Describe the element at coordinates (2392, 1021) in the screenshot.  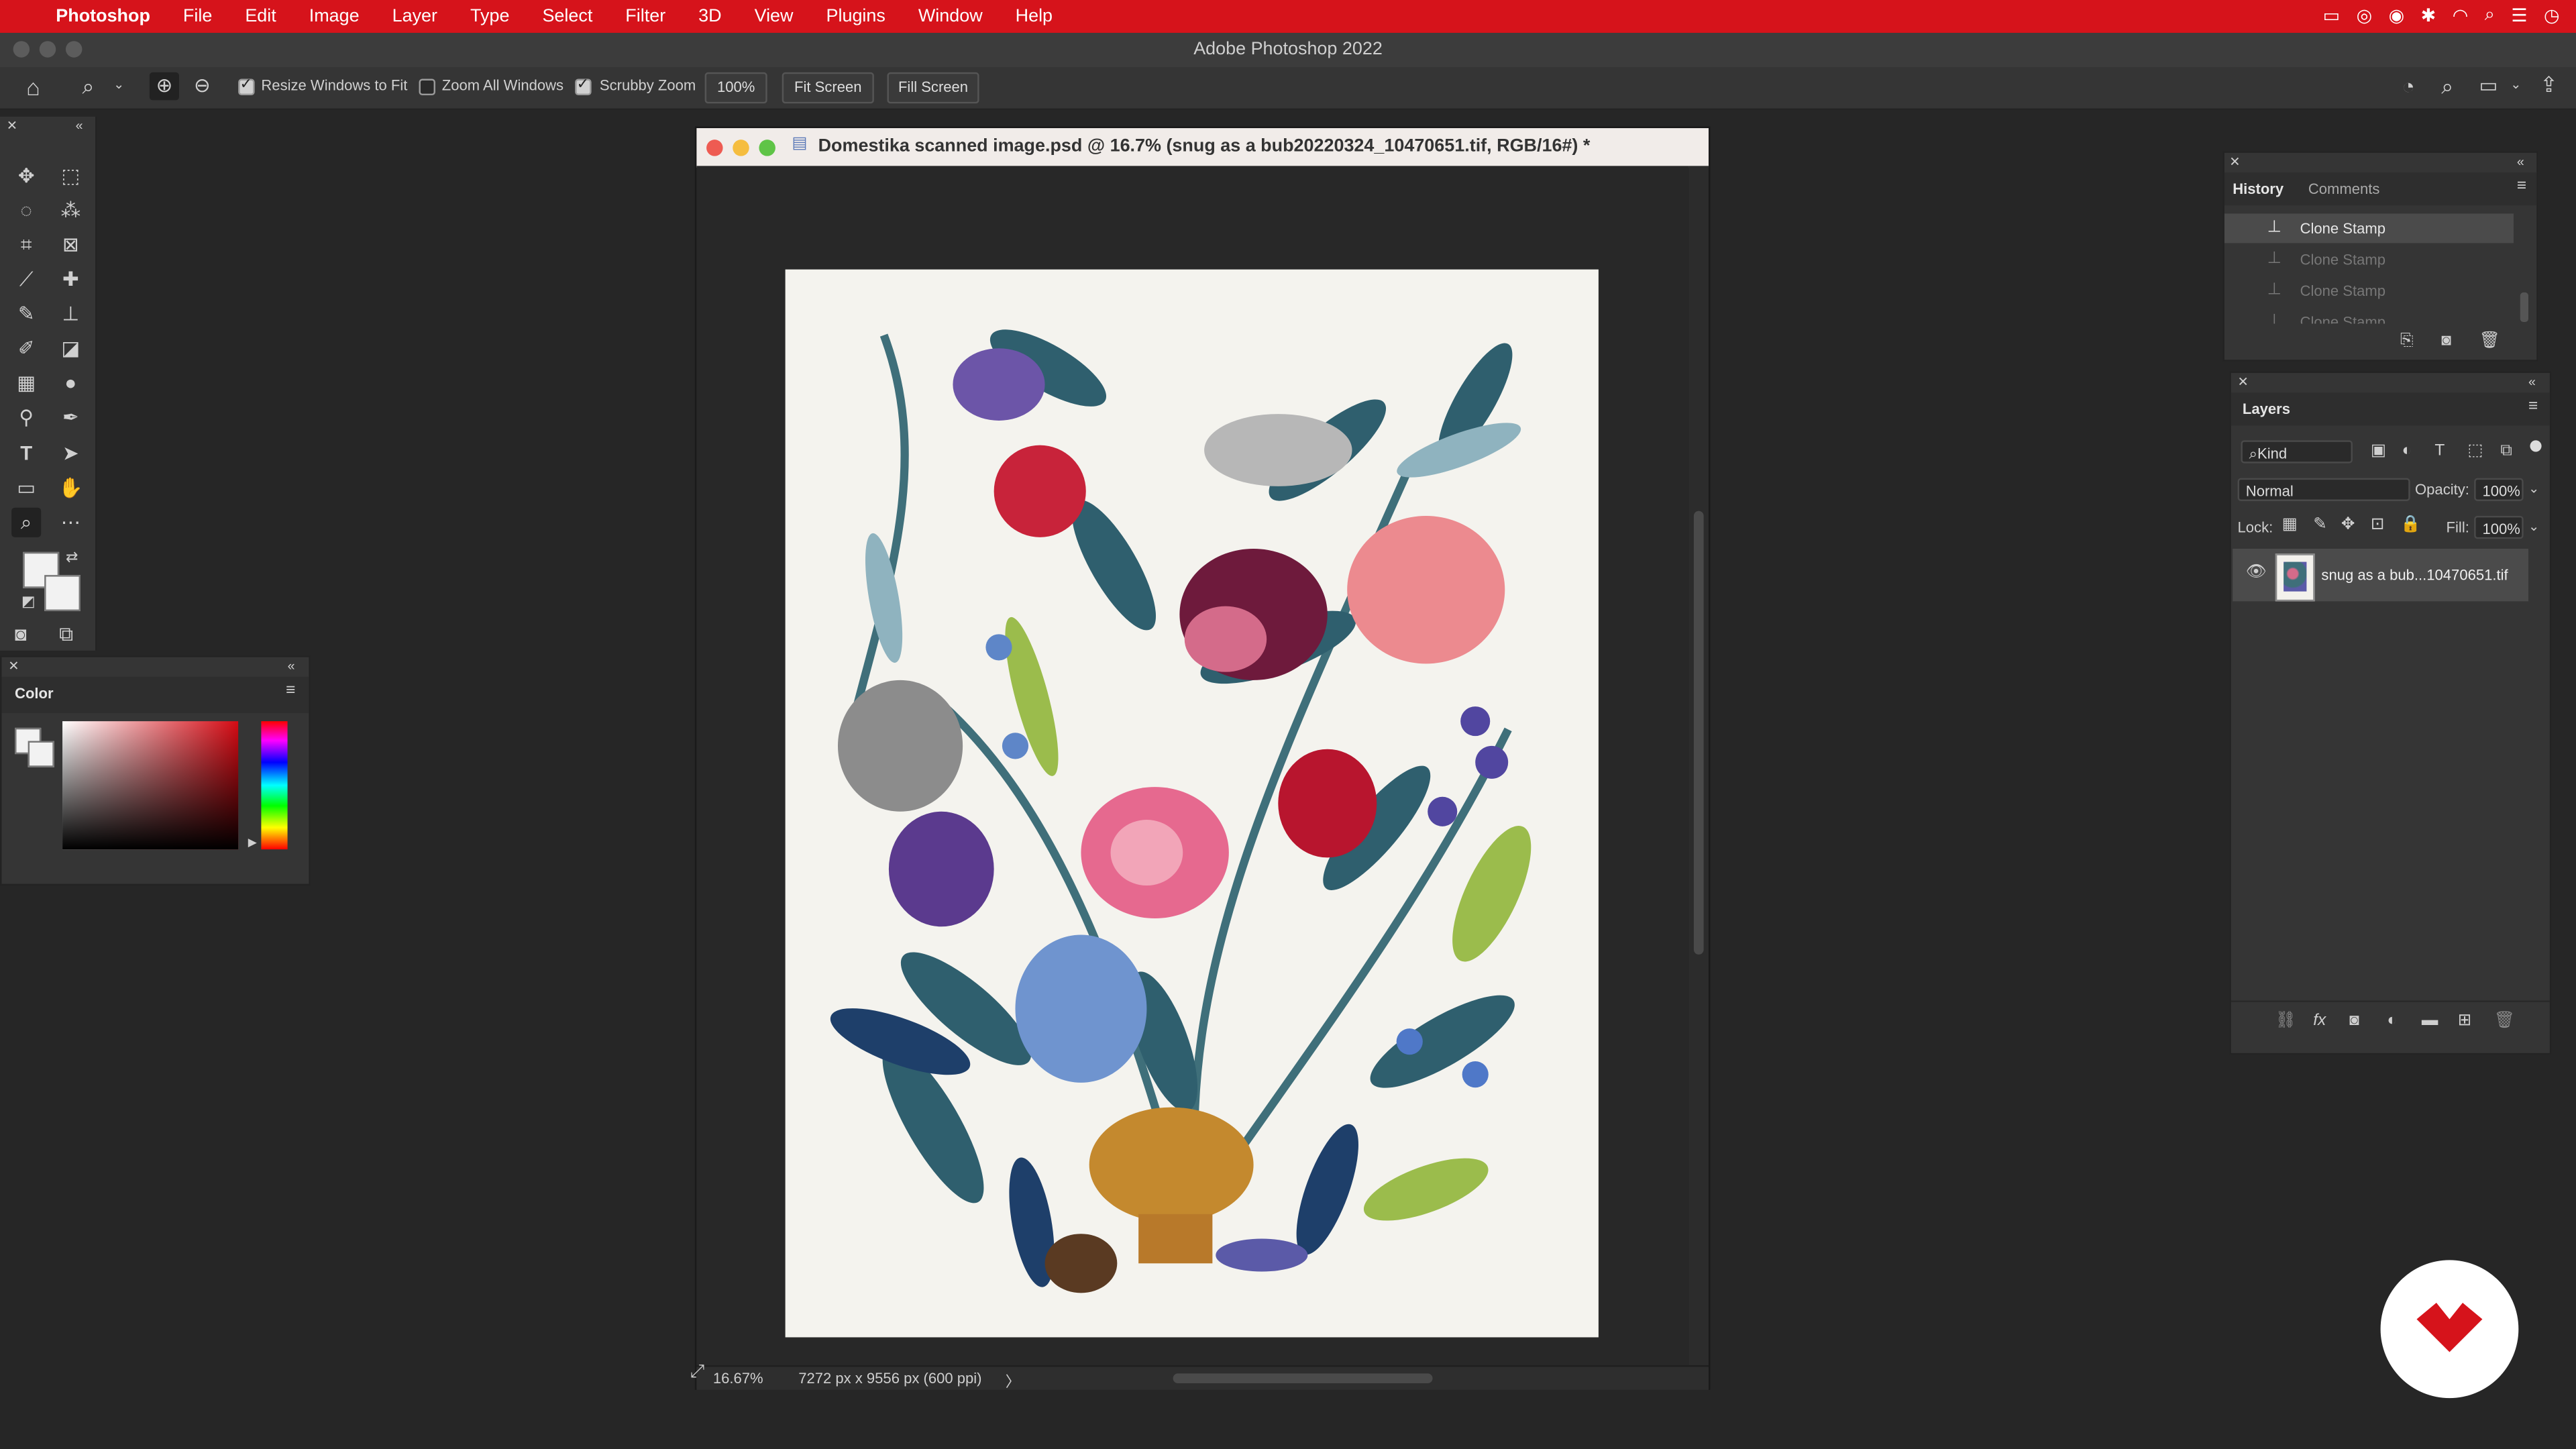
I see `adjustment-layer-icon: ◐` at that location.